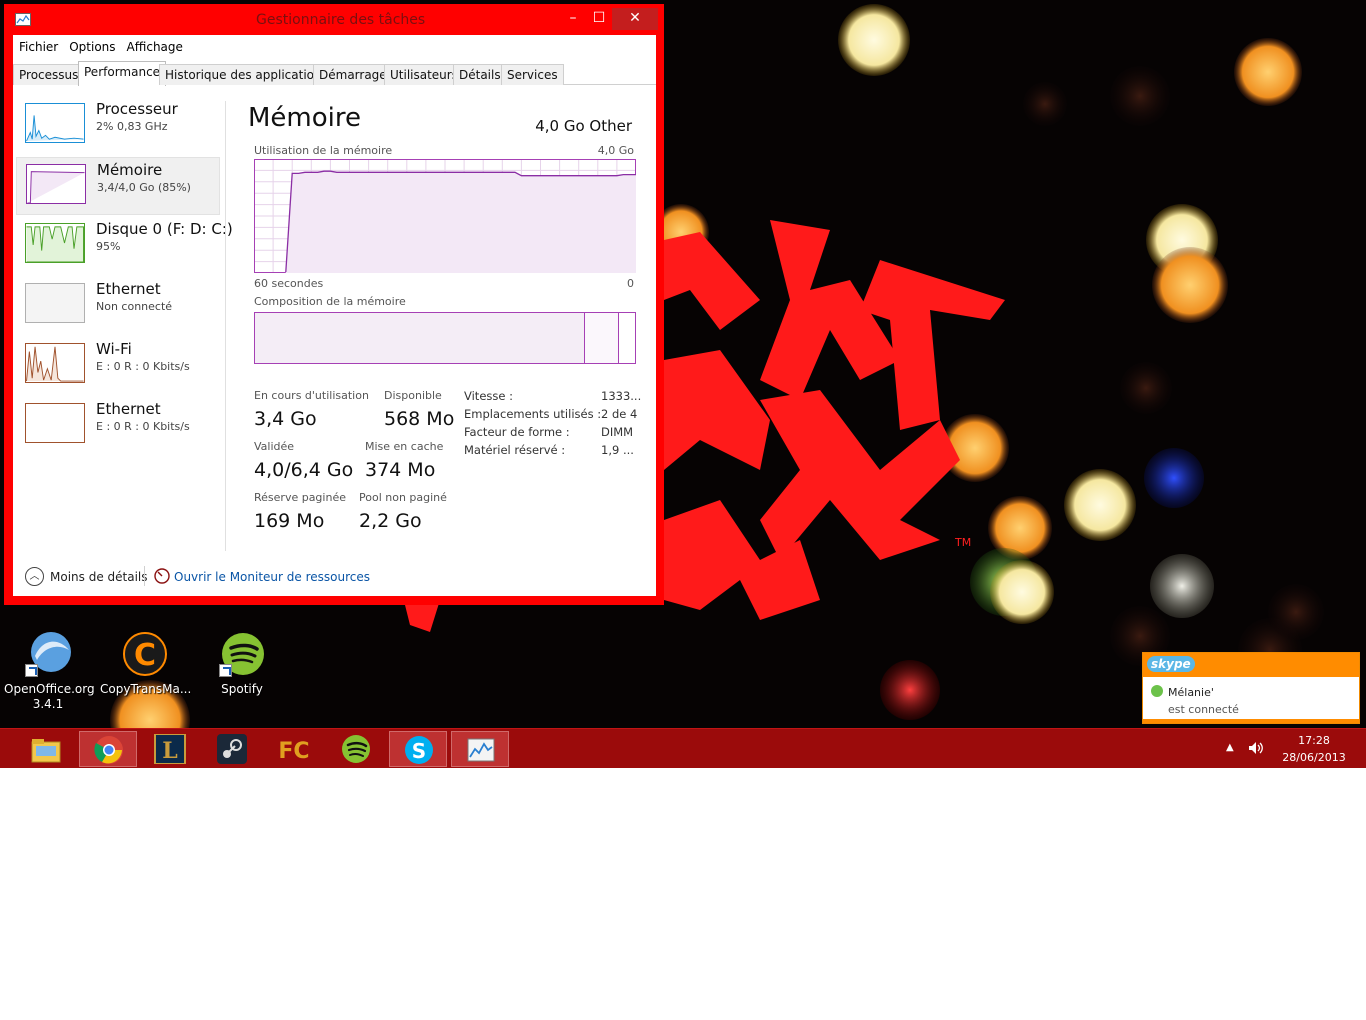 Image resolution: width=1366 pixels, height=1020 pixels. What do you see at coordinates (114, 349) in the screenshot?
I see `sidebar-item-label: Wi-Fi` at bounding box center [114, 349].